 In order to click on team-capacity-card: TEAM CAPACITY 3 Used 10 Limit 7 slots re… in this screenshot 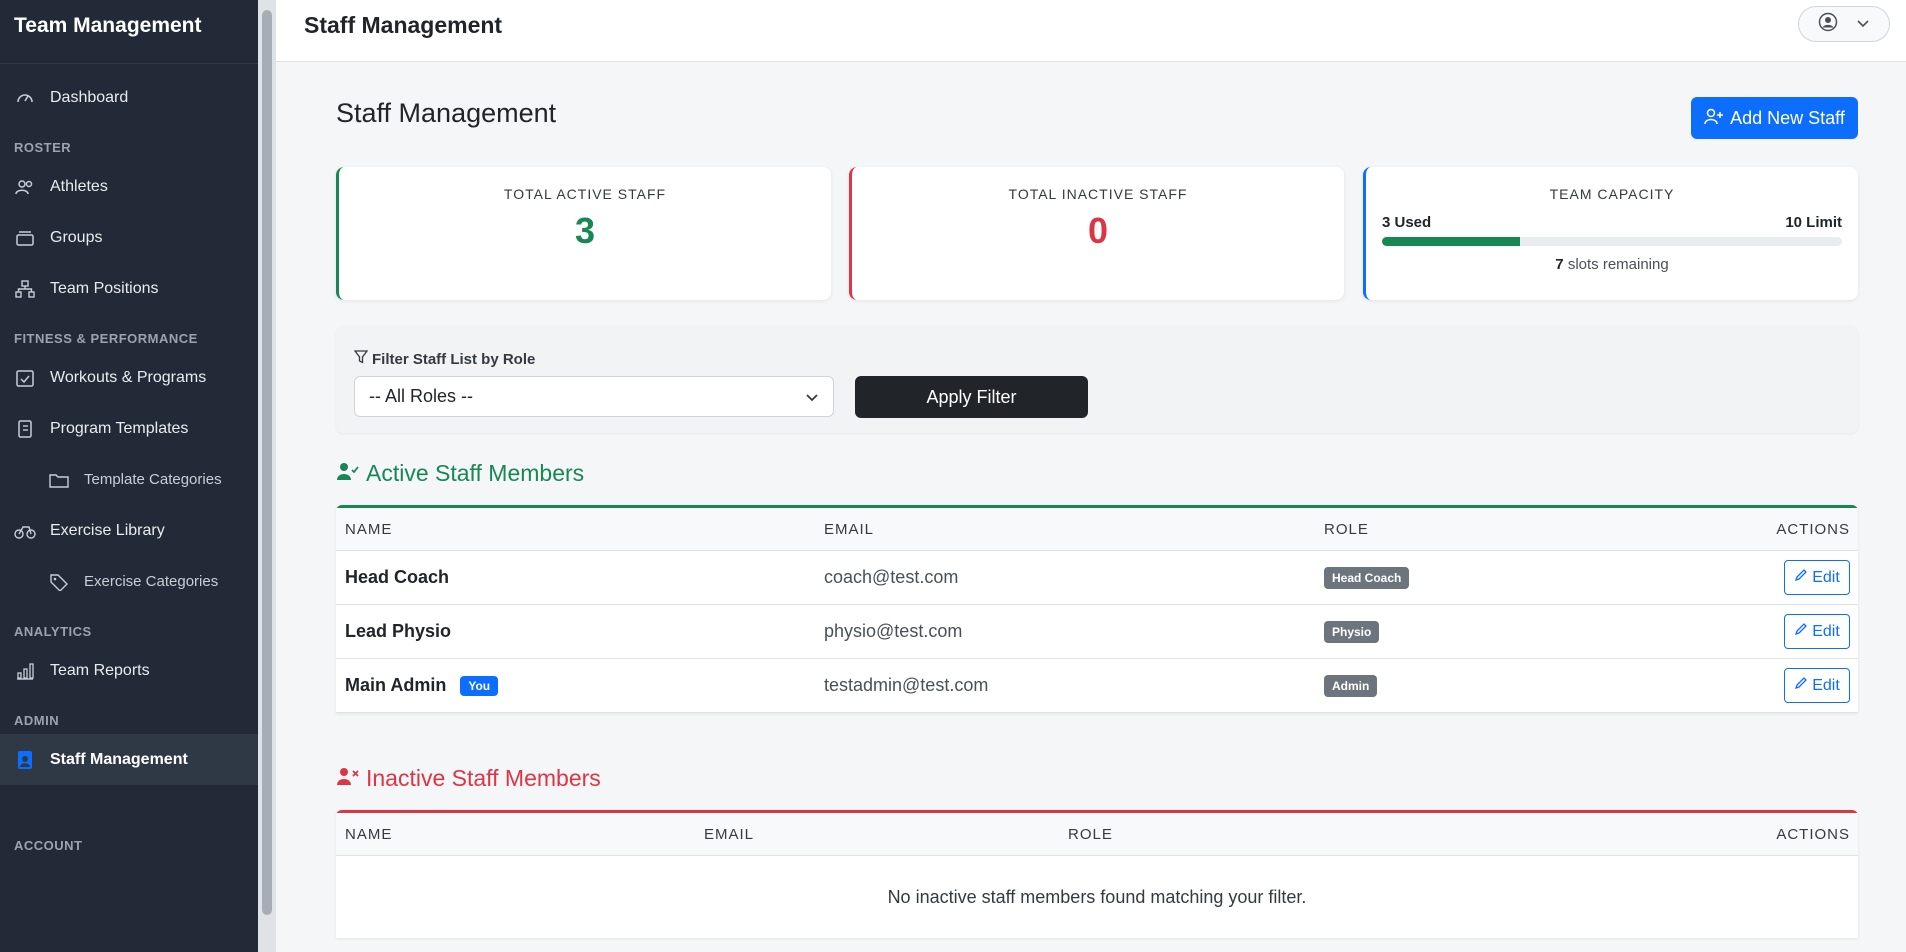, I will do `click(1610, 233)`.